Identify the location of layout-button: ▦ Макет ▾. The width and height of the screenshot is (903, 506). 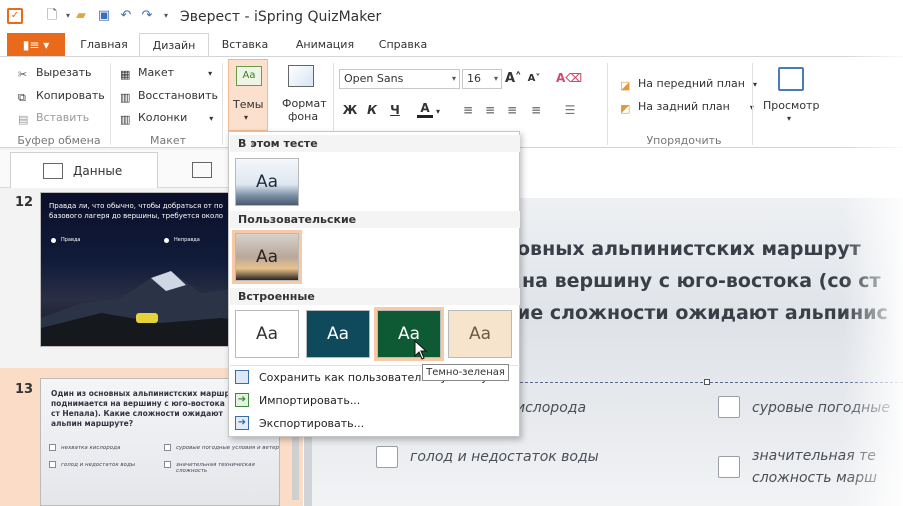
(166, 73).